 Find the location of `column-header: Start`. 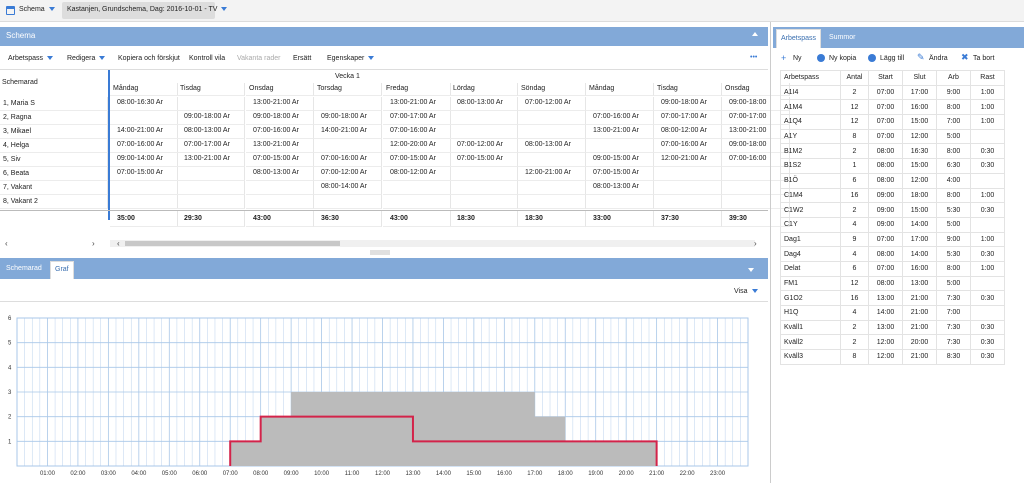

column-header: Start is located at coordinates (885, 78).